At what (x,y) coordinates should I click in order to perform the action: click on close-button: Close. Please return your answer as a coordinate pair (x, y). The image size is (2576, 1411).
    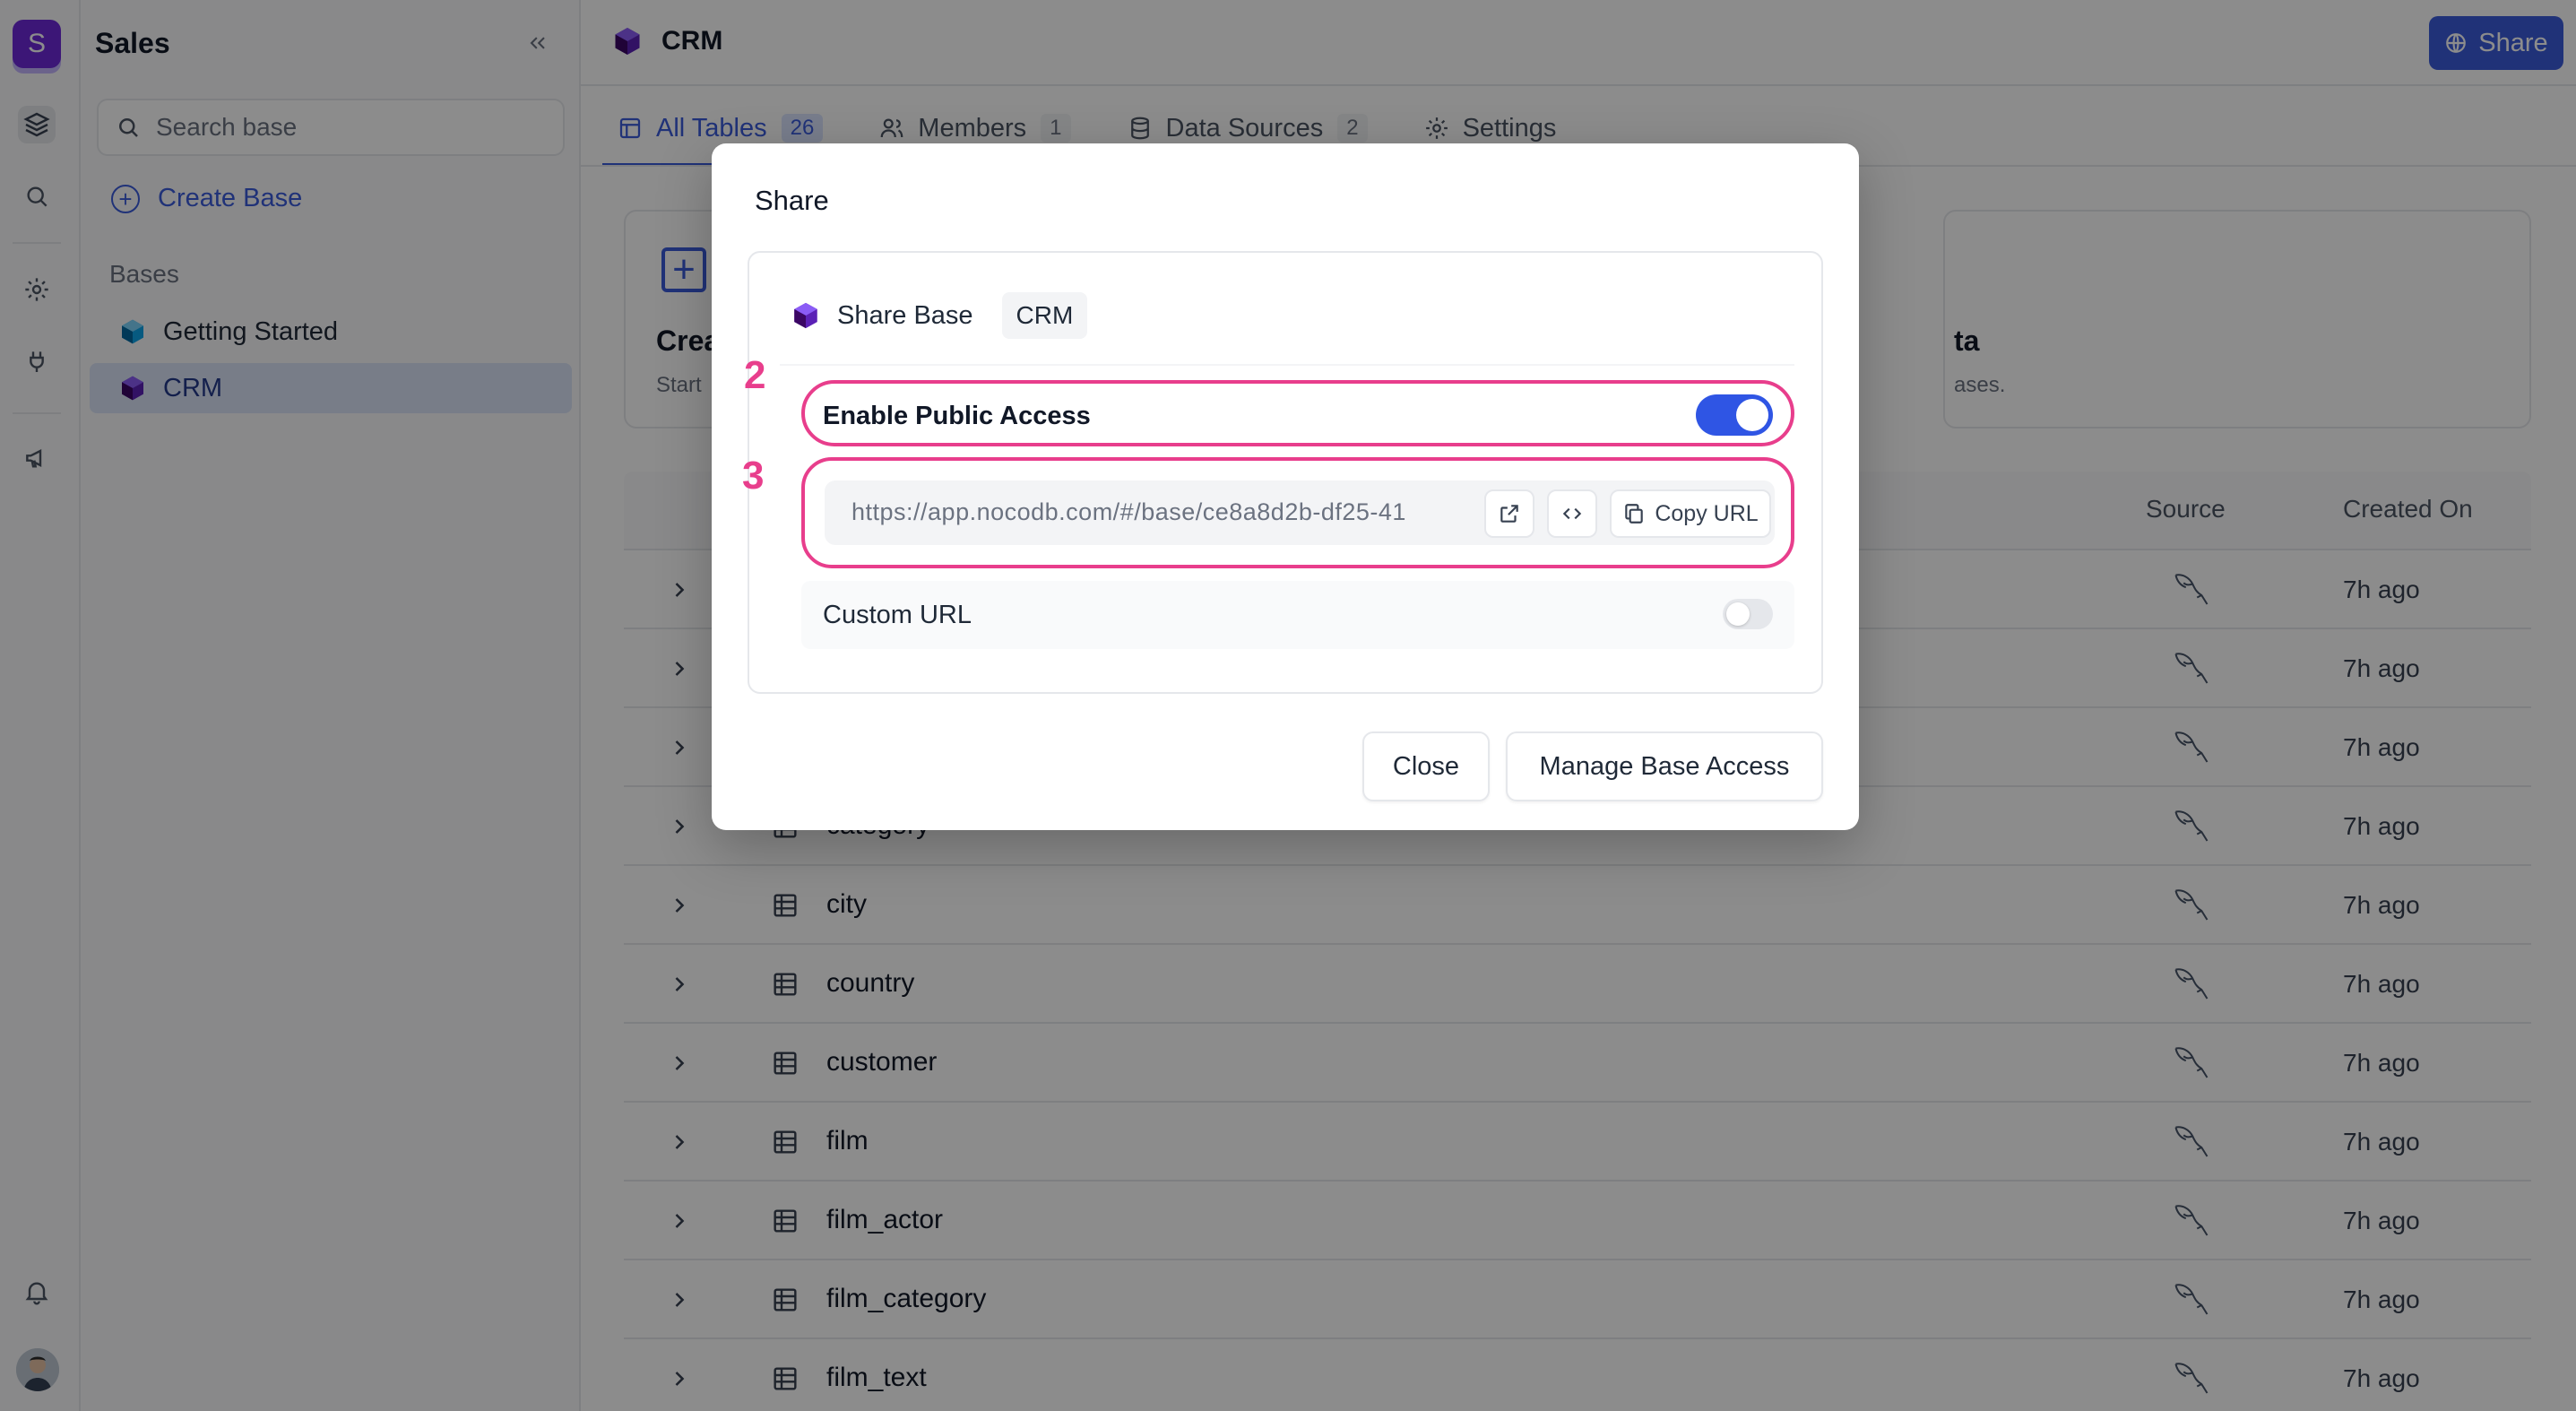
    Looking at the image, I should click on (1426, 766).